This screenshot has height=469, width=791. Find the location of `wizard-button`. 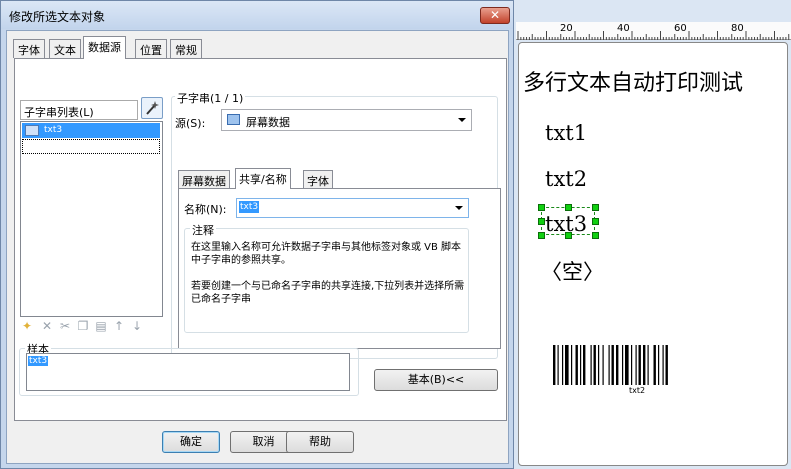

wizard-button is located at coordinates (152, 108).